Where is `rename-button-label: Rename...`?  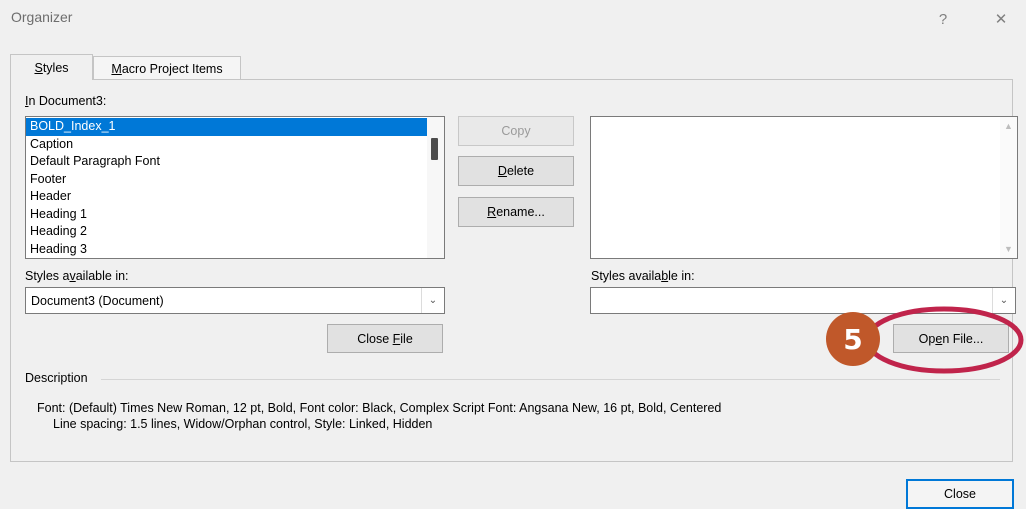
rename-button-label: Rename... is located at coordinates (516, 212).